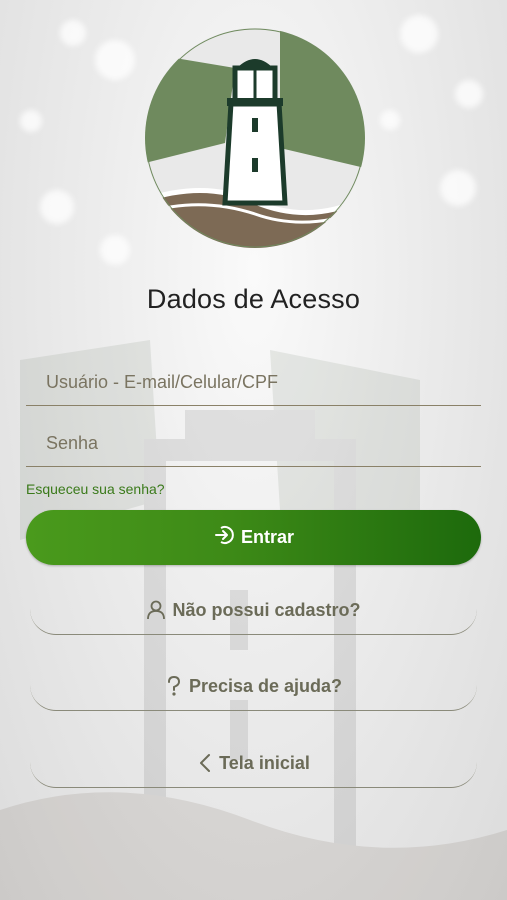 The height and width of the screenshot is (900, 507). I want to click on register-button: Não possui cadastro?, so click(253, 610).